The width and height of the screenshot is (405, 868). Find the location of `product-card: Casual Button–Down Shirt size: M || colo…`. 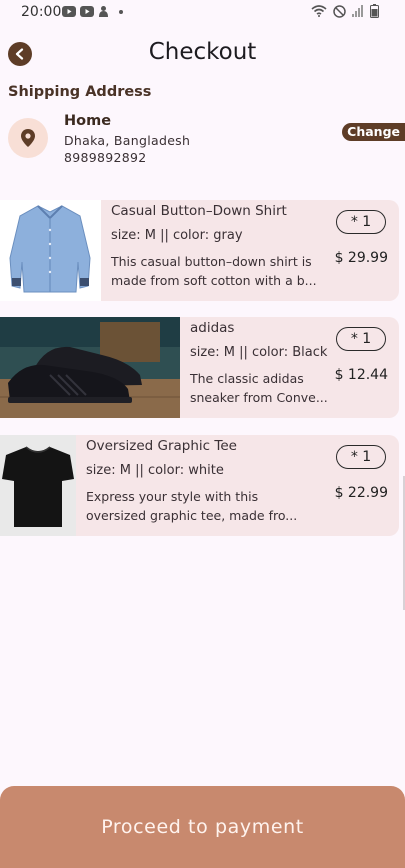

product-card: Casual Button–Down Shirt size: M || colo… is located at coordinates (199, 250).